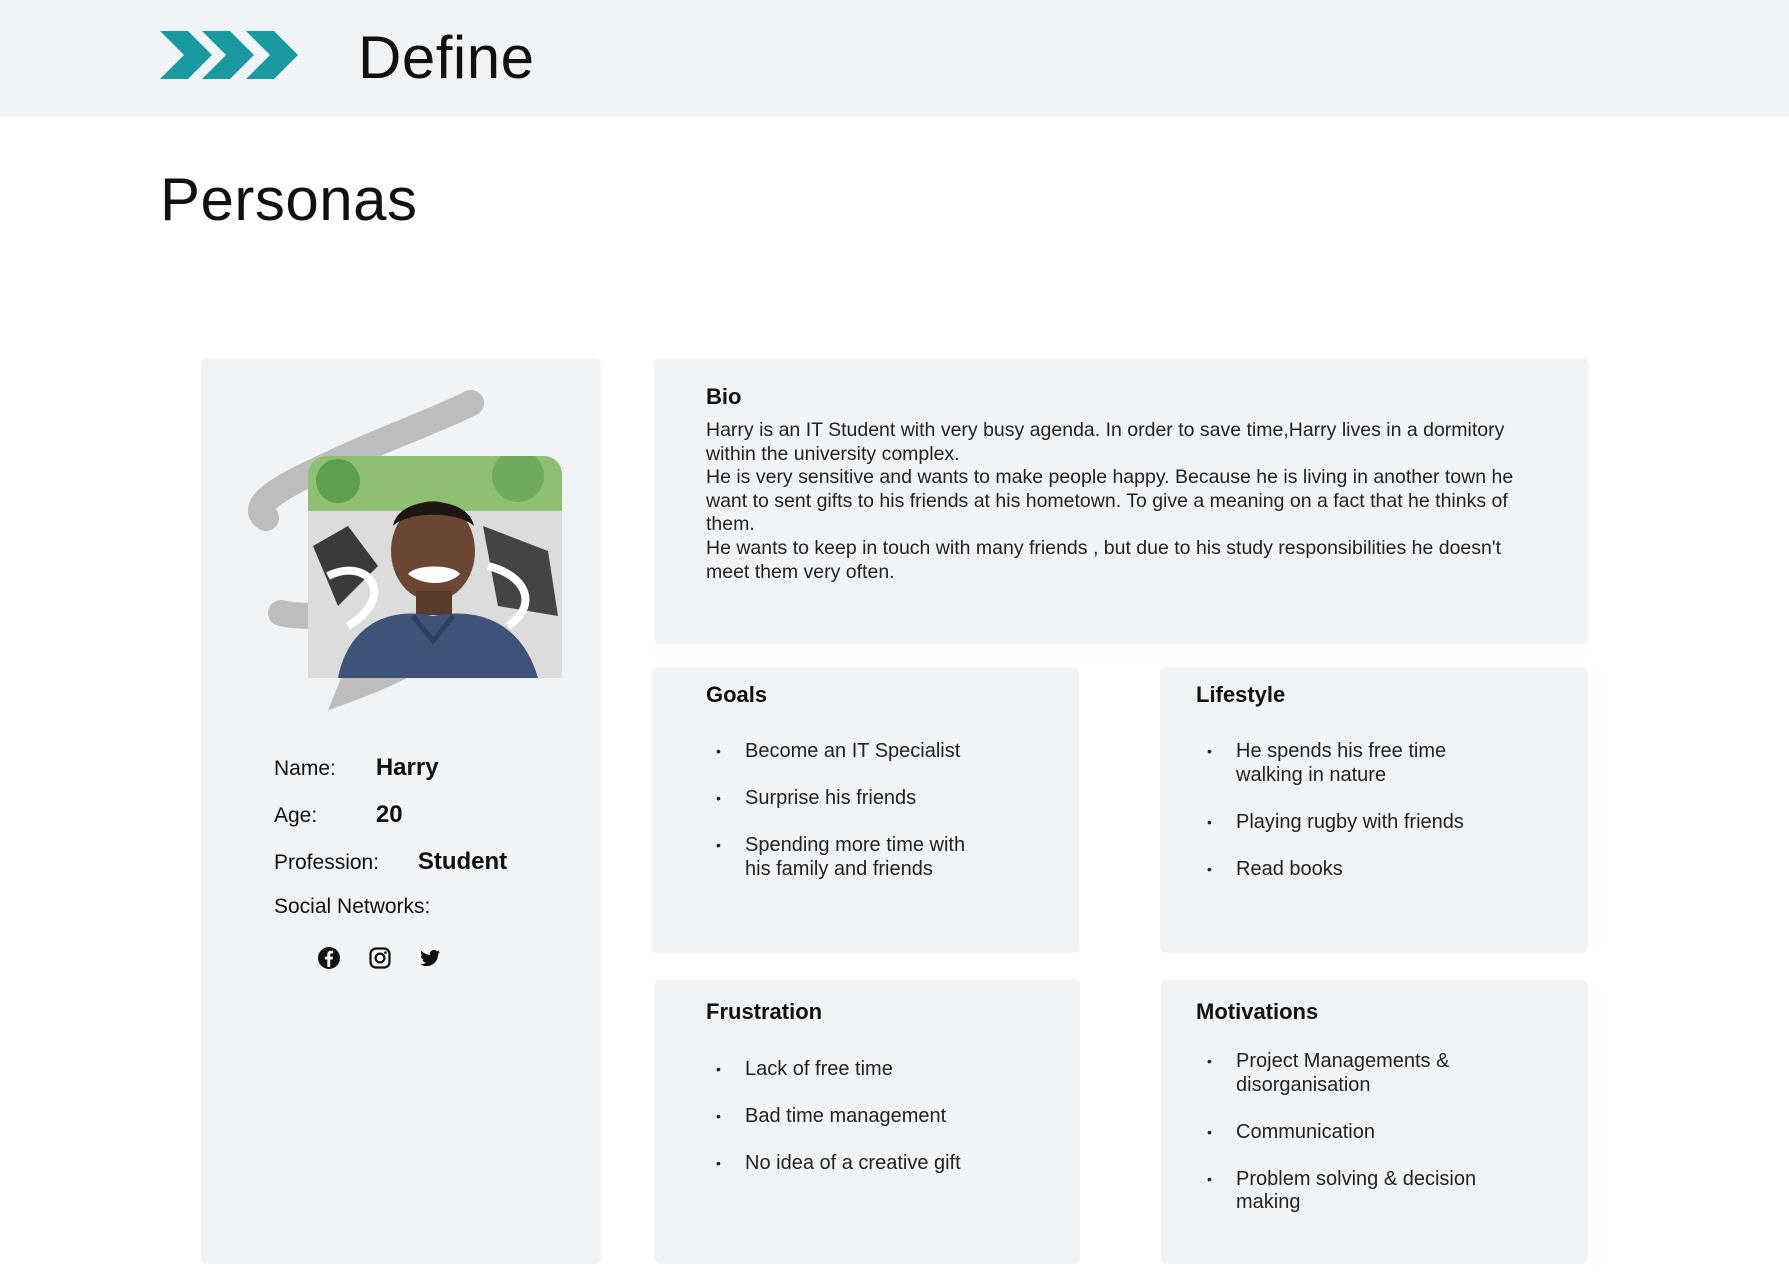  What do you see at coordinates (338, 815) in the screenshot?
I see `age-row: Age: 20` at bounding box center [338, 815].